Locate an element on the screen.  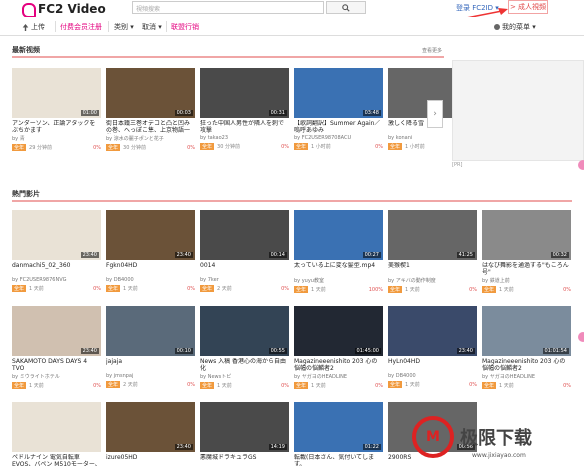
category-menu: 类别 ▾ is located at coordinates (124, 27).